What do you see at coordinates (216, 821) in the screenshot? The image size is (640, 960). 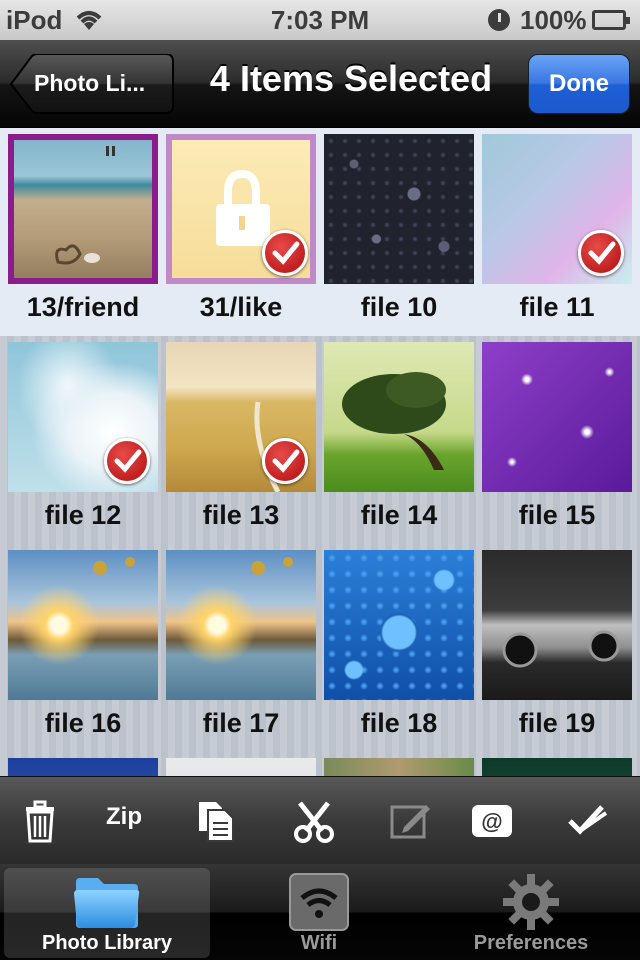 I see `copy-icon` at bounding box center [216, 821].